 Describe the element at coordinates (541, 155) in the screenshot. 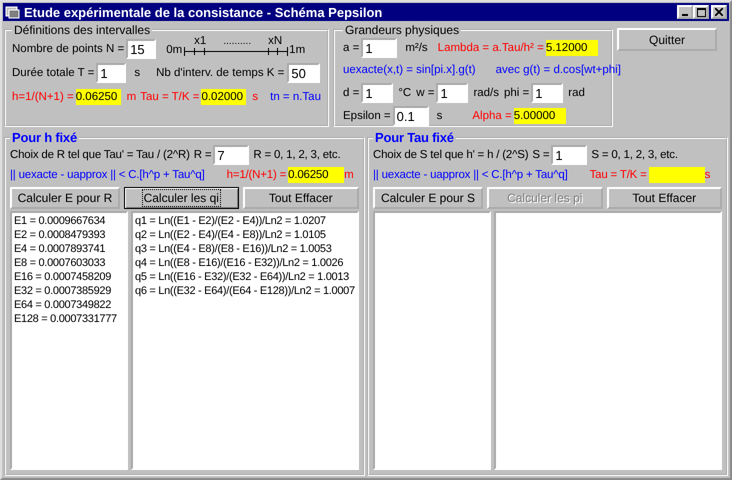

I see `field-label: S =` at that location.